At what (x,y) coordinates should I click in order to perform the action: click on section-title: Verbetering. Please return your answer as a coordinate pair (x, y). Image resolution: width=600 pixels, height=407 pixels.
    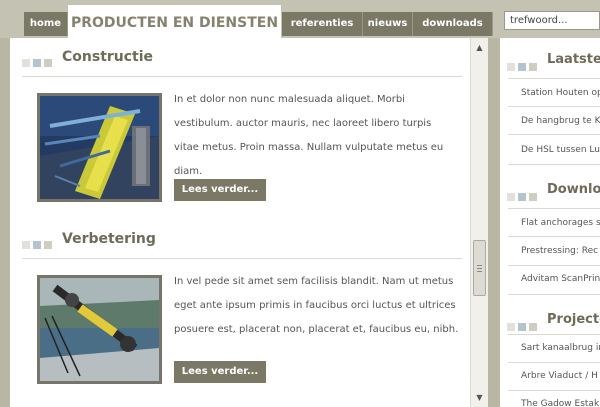
    Looking at the image, I should click on (109, 239).